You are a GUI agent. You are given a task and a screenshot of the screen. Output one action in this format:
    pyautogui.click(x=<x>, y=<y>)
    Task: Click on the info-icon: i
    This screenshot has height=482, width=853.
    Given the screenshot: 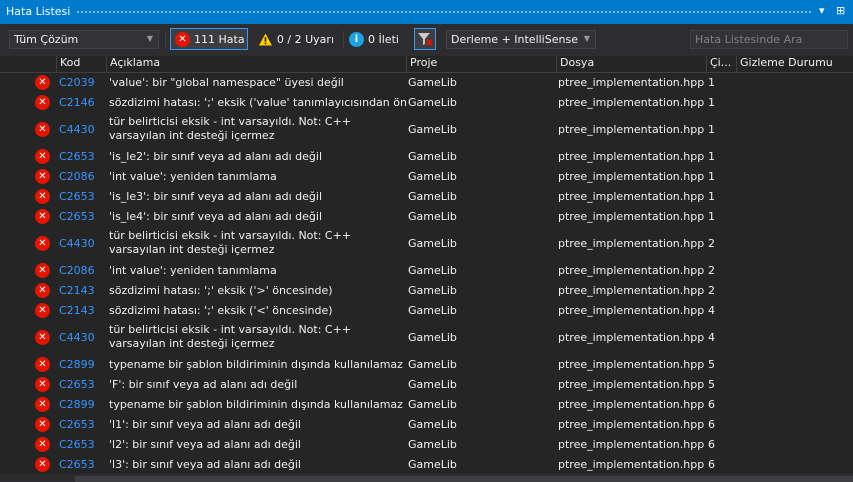 What is the action you would take?
    pyautogui.click(x=356, y=39)
    